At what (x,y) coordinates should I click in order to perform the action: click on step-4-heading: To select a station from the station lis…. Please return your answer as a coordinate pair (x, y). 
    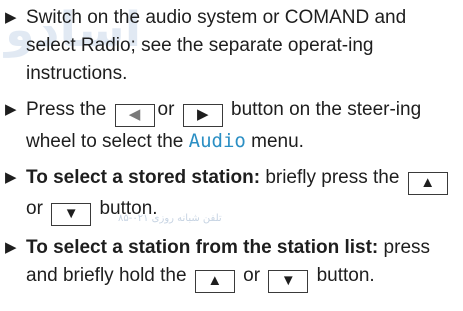
    Looking at the image, I should click on (202, 247).